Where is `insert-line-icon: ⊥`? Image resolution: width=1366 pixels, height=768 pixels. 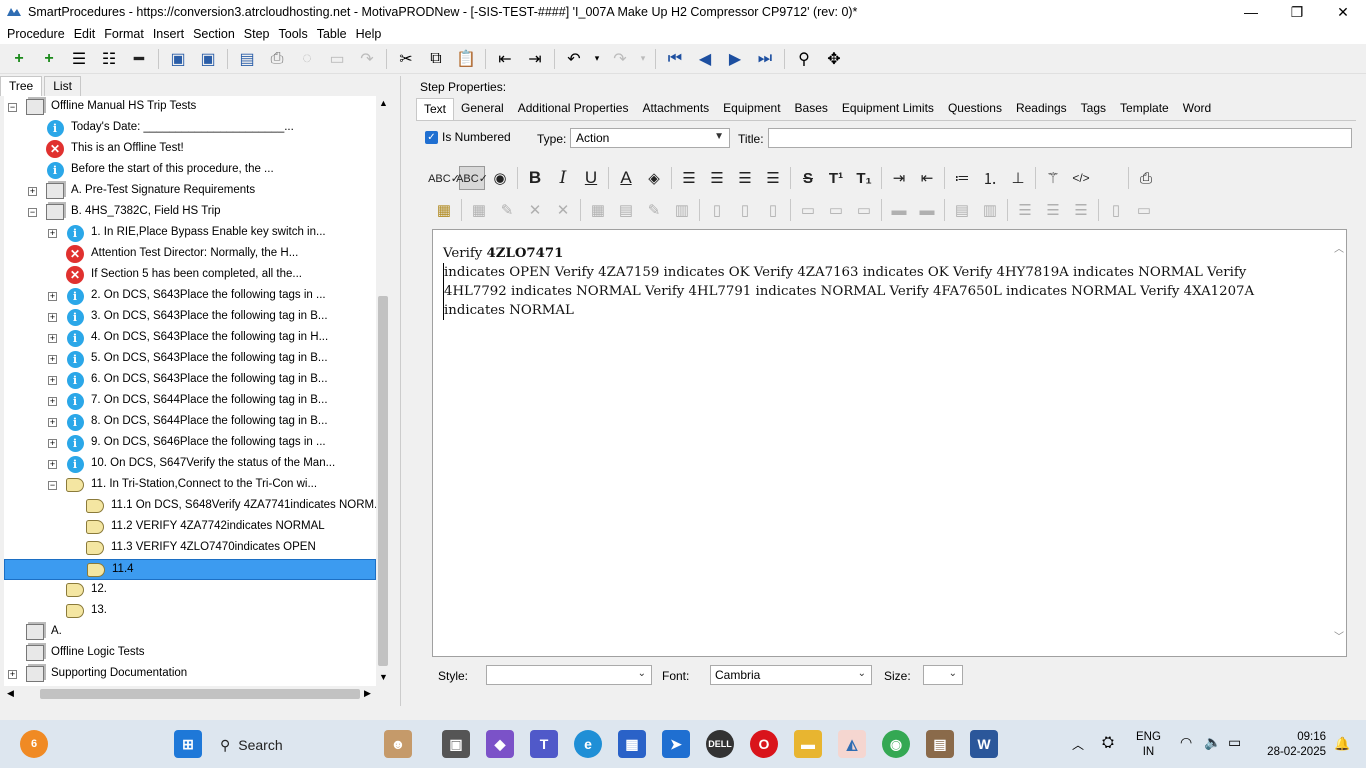
insert-line-icon: ⊥ is located at coordinates (1018, 178).